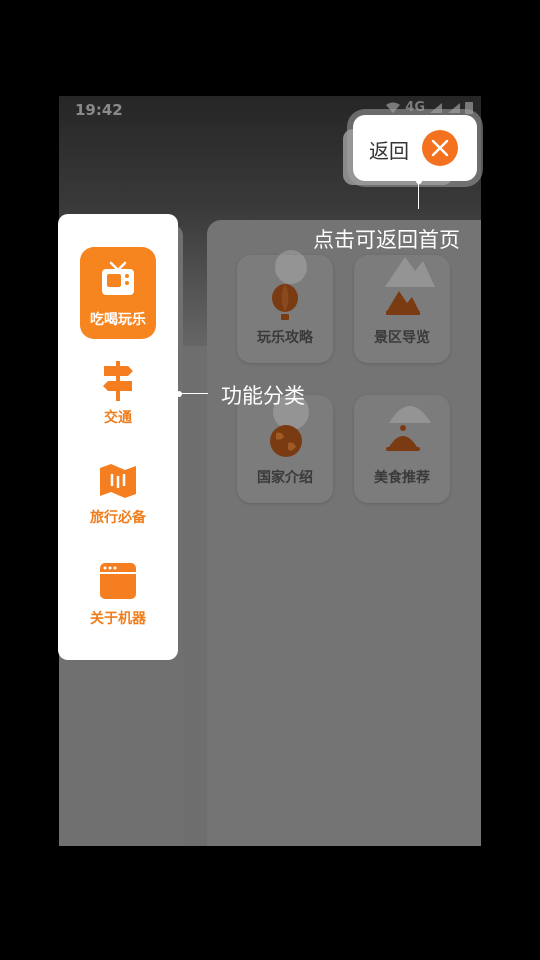 Image resolution: width=540 pixels, height=960 pixels. I want to click on tile-play-guide: 玩乐攻略, so click(285, 306).